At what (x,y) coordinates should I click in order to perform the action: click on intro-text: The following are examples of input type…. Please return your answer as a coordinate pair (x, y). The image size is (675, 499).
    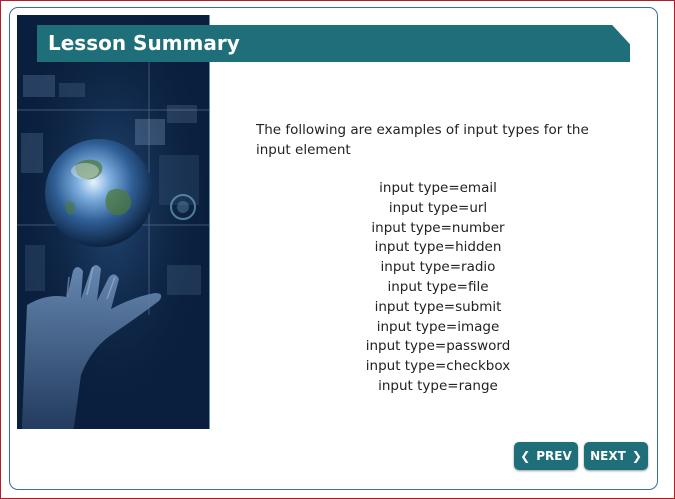
    Looking at the image, I should click on (422, 140).